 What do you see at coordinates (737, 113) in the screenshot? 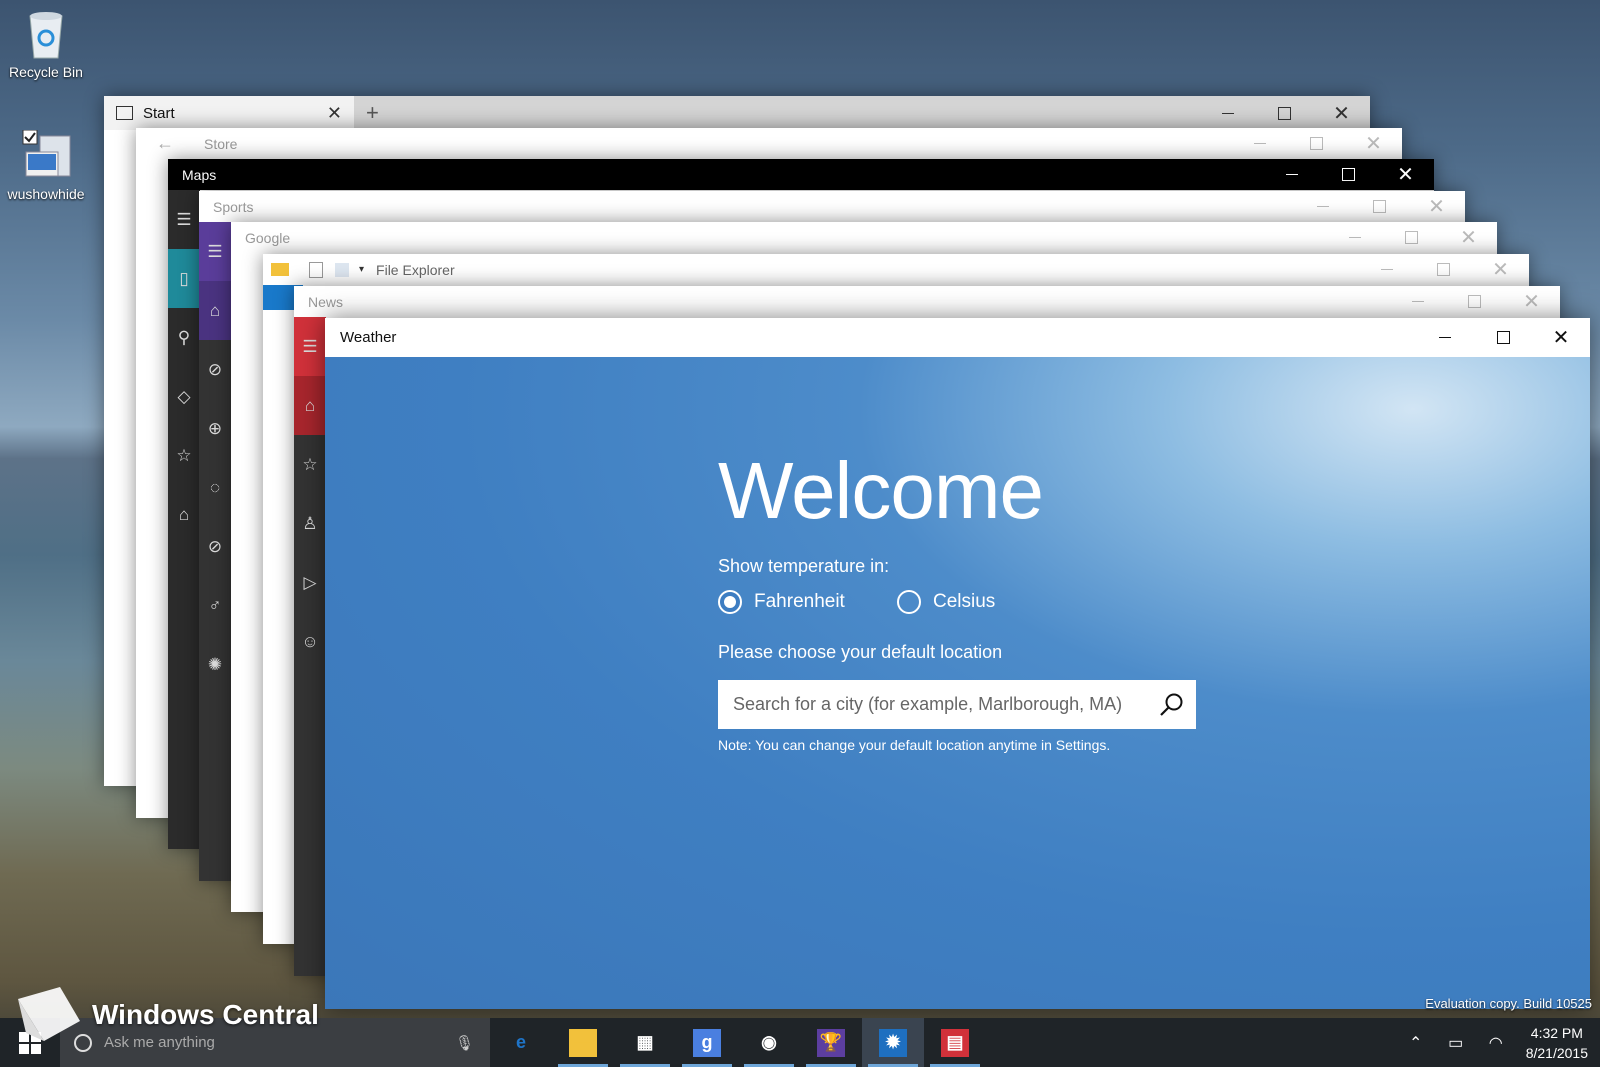
I see `start-title-bar: Start ✕ + ✕` at bounding box center [737, 113].